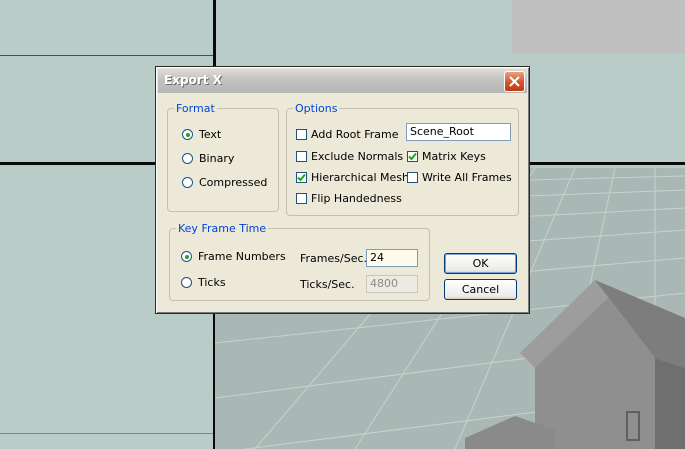 This screenshot has height=449, width=685. What do you see at coordinates (342, 81) in the screenshot?
I see `dialog-titlebar: Export X` at bounding box center [342, 81].